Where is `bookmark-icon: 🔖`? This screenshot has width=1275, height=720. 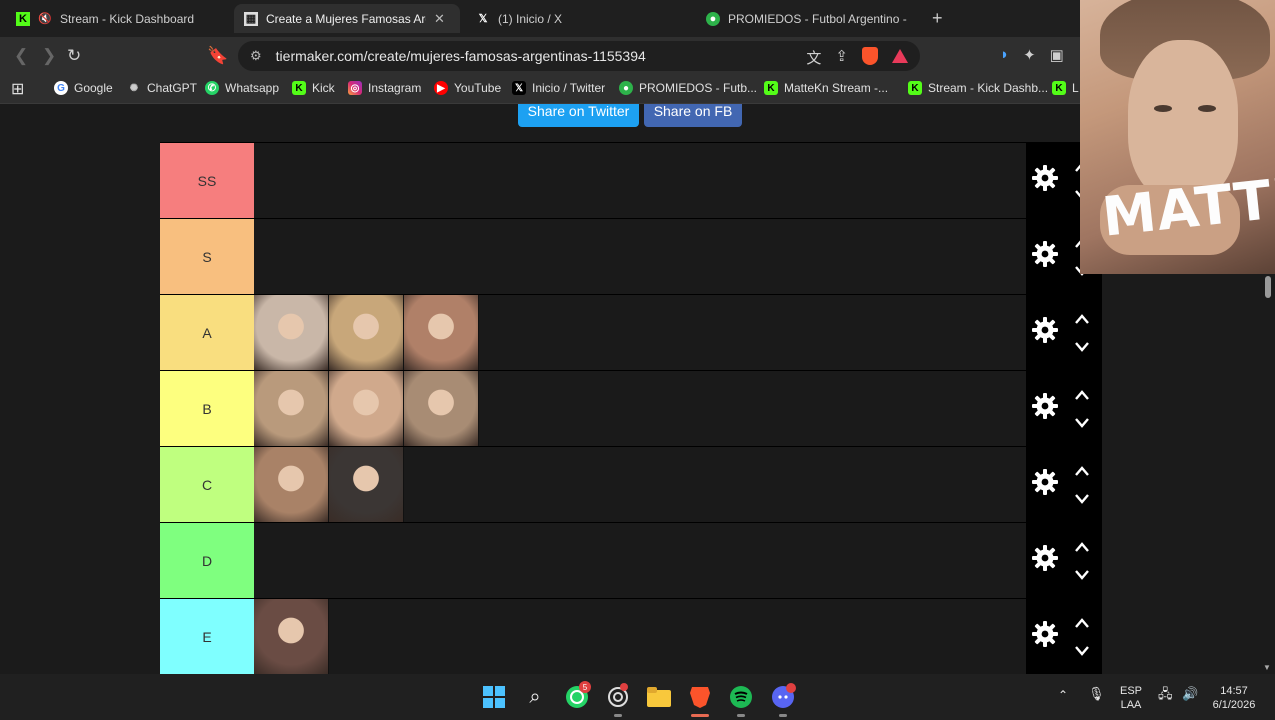
bookmark-icon: 🔖 is located at coordinates (217, 56).